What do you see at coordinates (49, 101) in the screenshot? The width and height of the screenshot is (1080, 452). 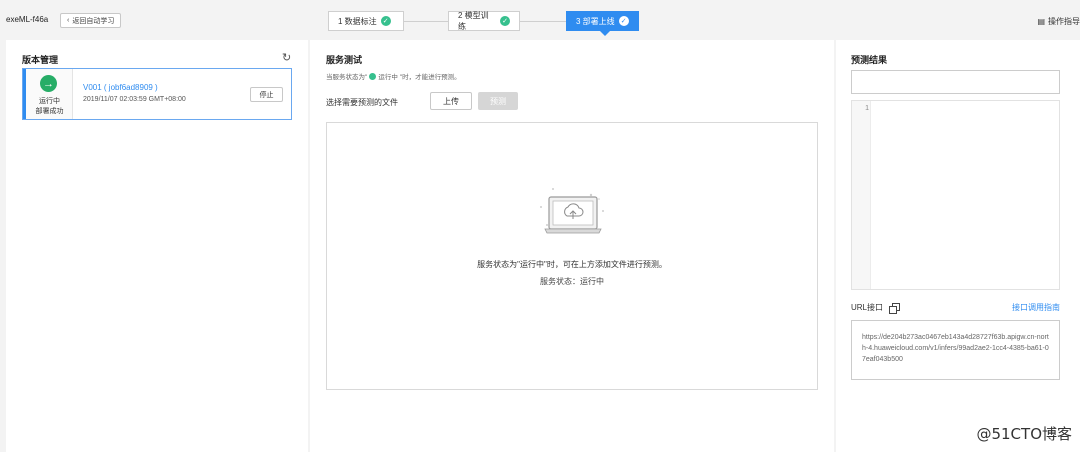 I see `status-running: 运行中` at bounding box center [49, 101].